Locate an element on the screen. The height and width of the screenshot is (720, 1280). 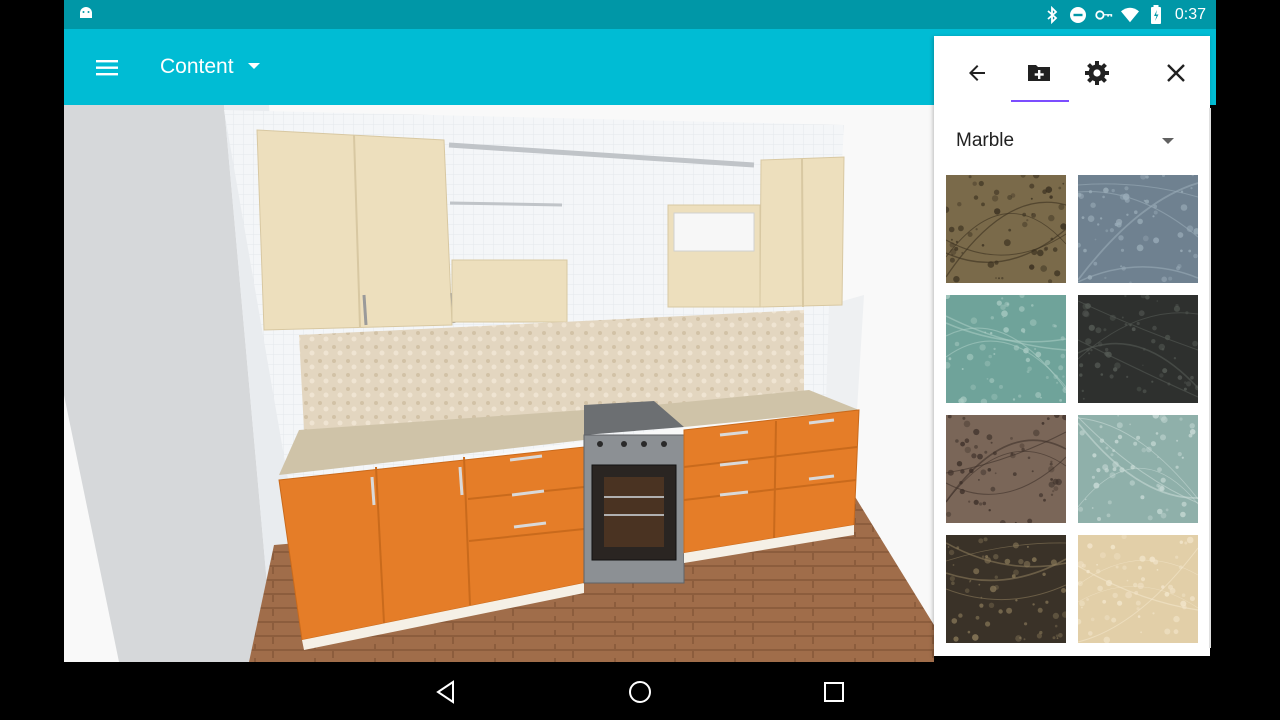
material-swatch-green-marble is located at coordinates (1006, 349).